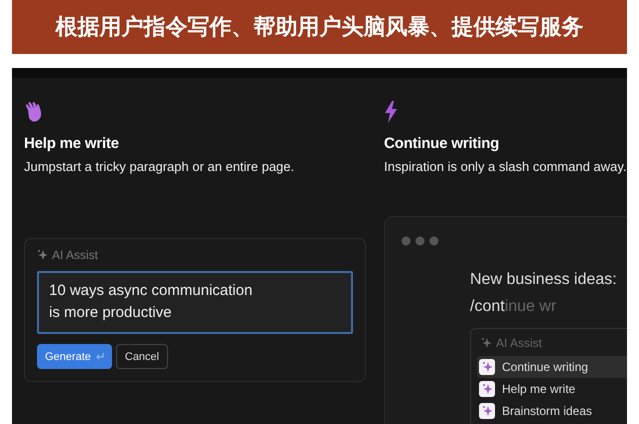 The height and width of the screenshot is (424, 639). What do you see at coordinates (514, 307) in the screenshot?
I see `slash-command: /continue wr` at bounding box center [514, 307].